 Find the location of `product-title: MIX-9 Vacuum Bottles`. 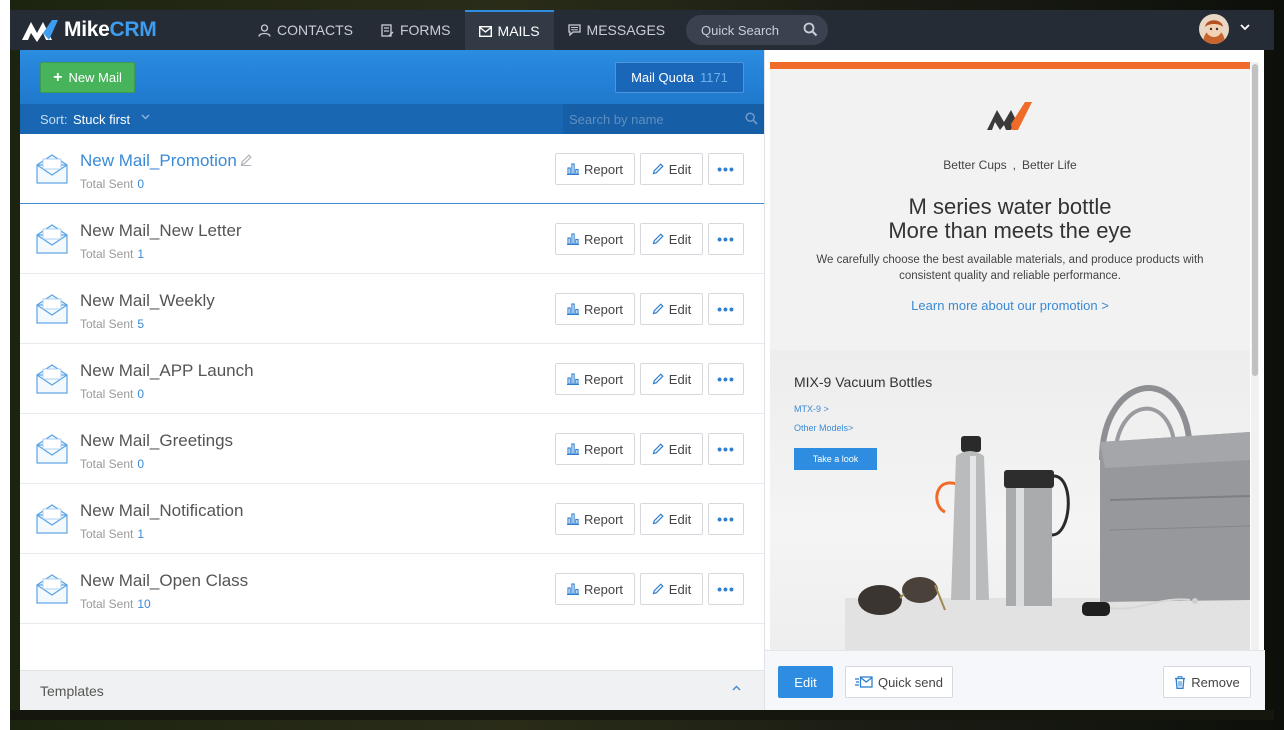

product-title: MIX-9 Vacuum Bottles is located at coordinates (863, 382).